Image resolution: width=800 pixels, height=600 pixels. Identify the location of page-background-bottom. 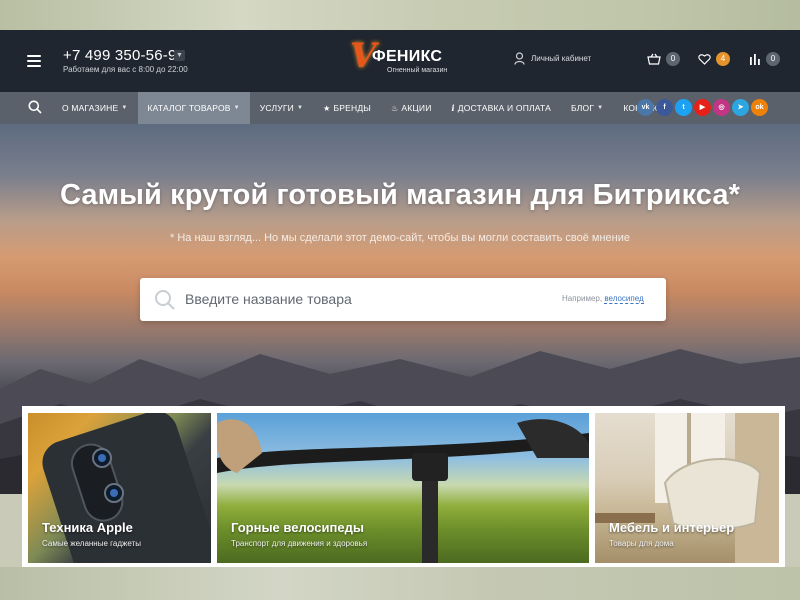
(400, 583).